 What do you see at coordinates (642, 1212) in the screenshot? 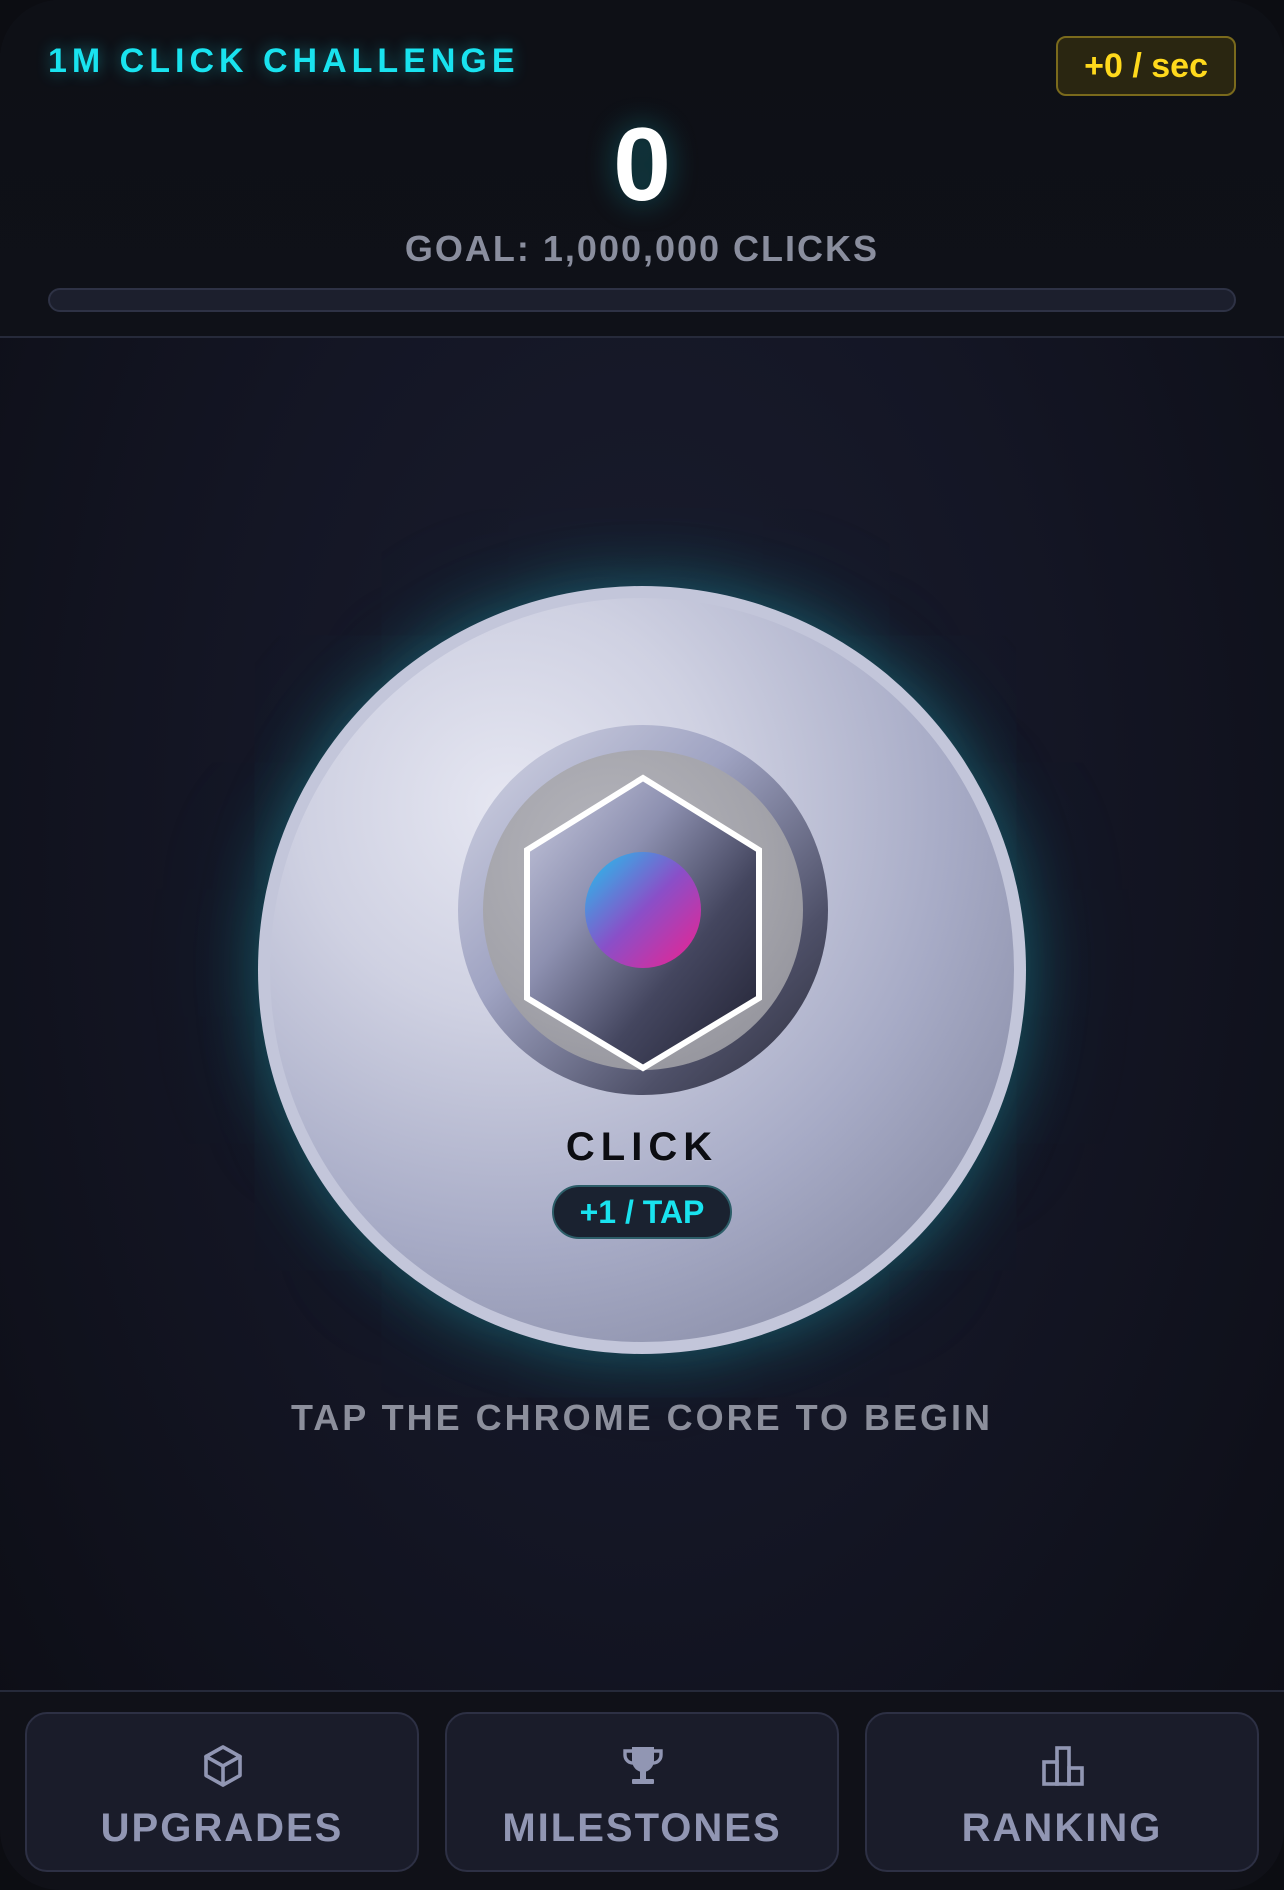
I see `per-tap-badge: +1 / TAP` at bounding box center [642, 1212].